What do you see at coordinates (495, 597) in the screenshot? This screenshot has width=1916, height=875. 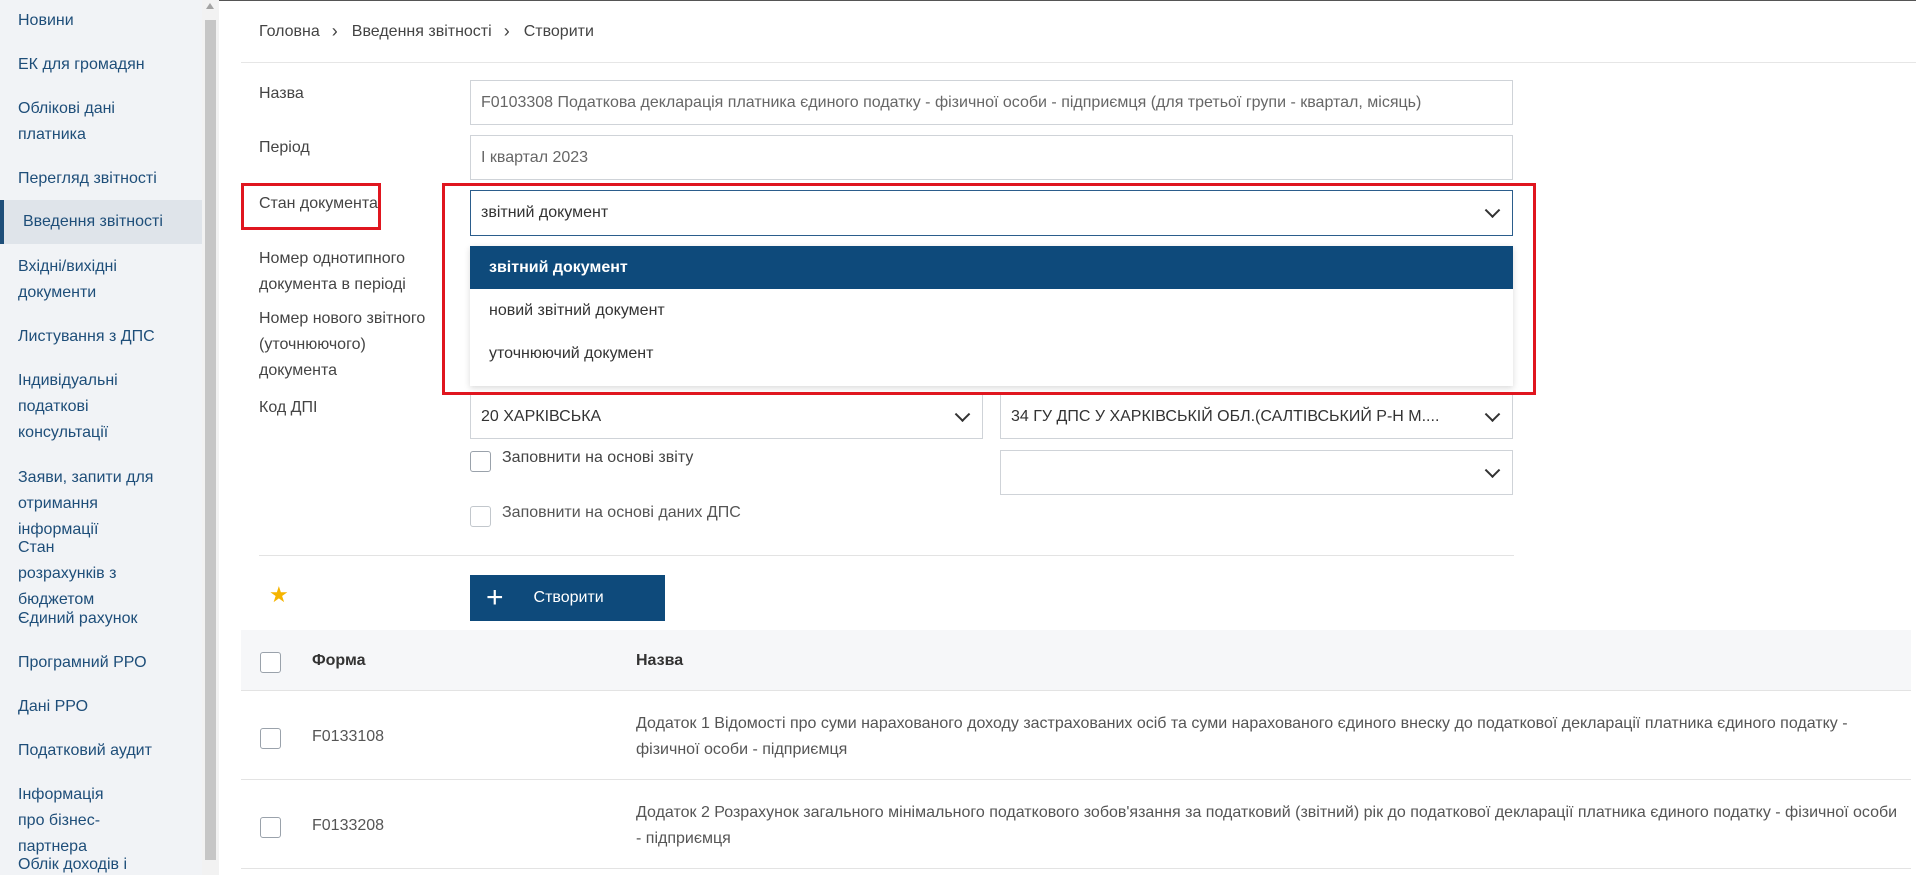 I see `plus-icon: +` at bounding box center [495, 597].